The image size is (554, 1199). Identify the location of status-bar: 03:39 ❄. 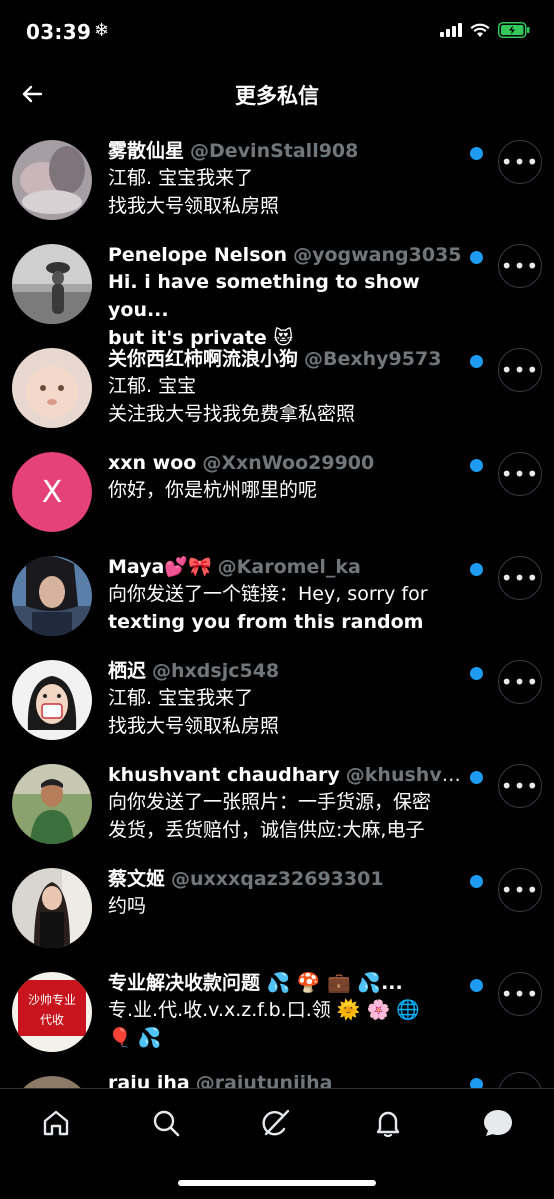
(277, 32).